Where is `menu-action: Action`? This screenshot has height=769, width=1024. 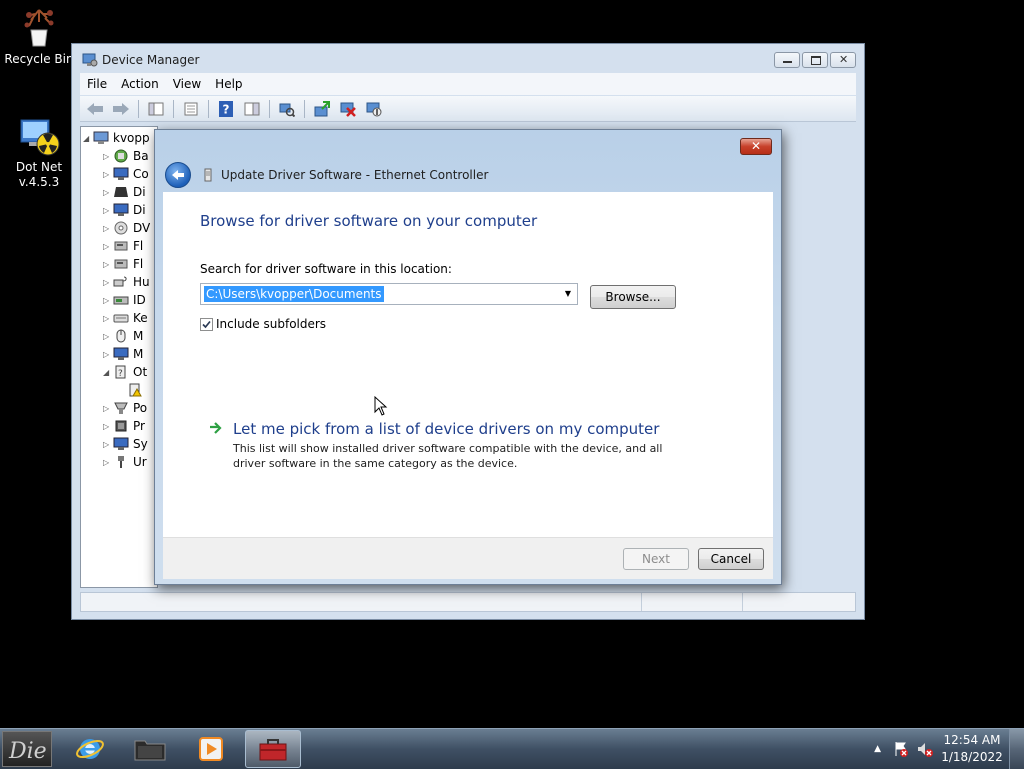
menu-action: Action is located at coordinates (140, 84).